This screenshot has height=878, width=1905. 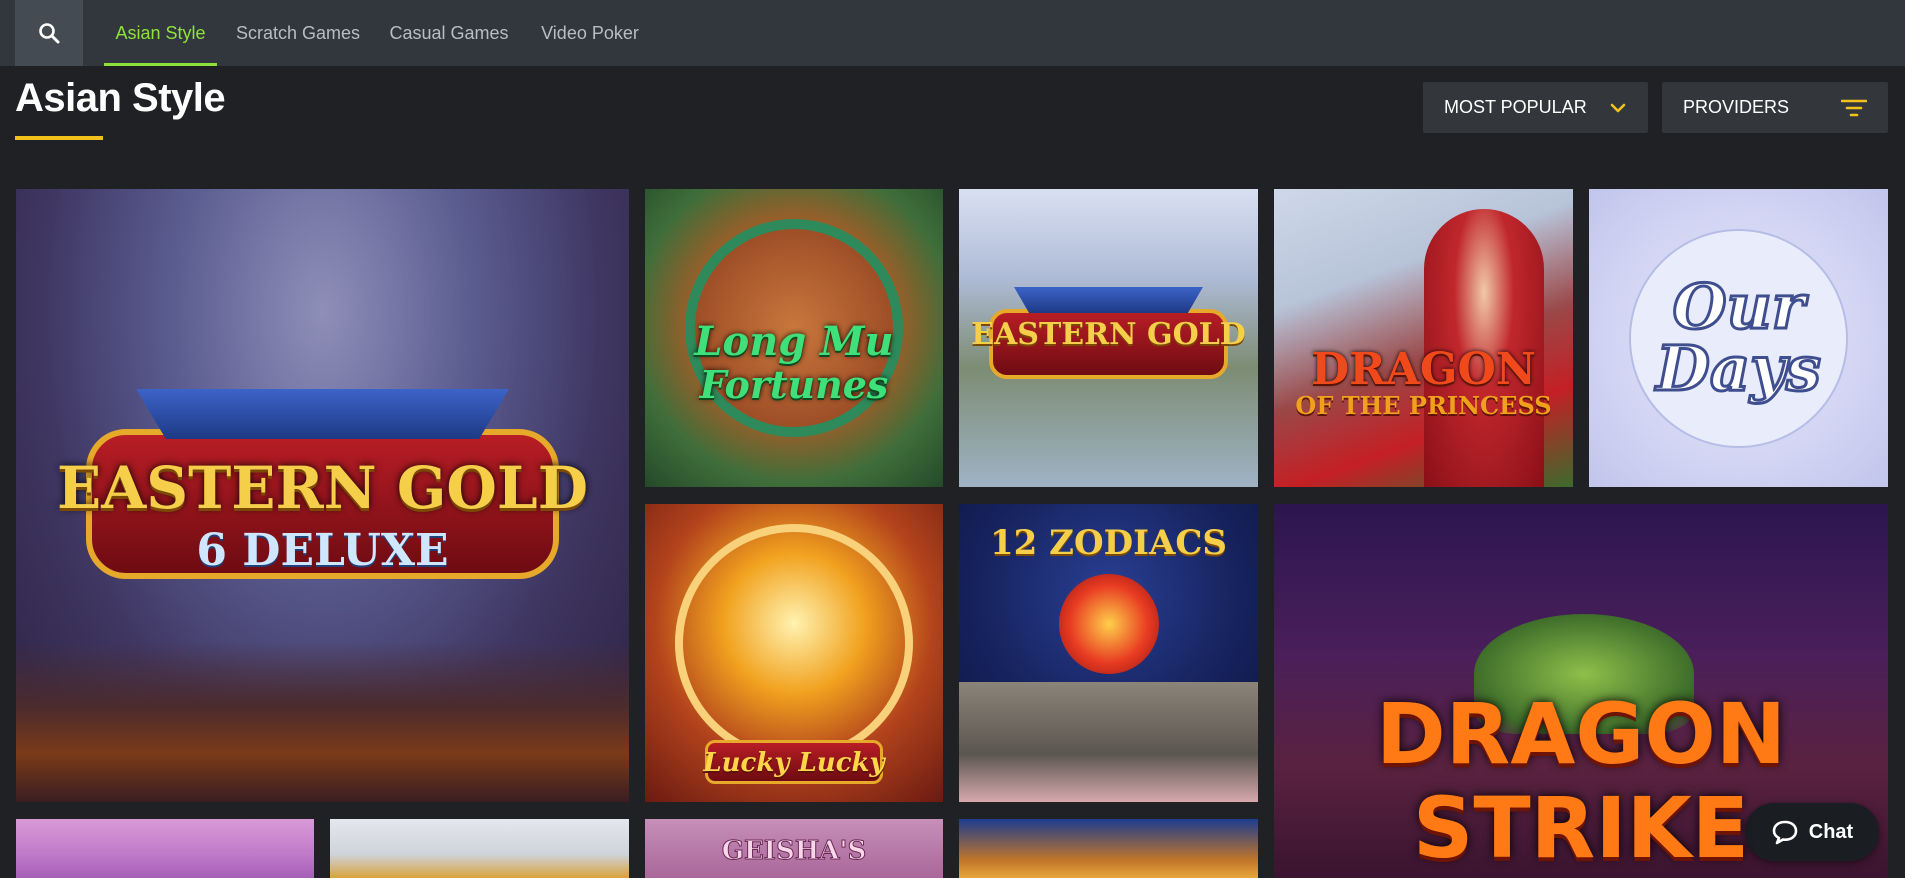 What do you see at coordinates (322, 722) in the screenshot?
I see `lava-ground` at bounding box center [322, 722].